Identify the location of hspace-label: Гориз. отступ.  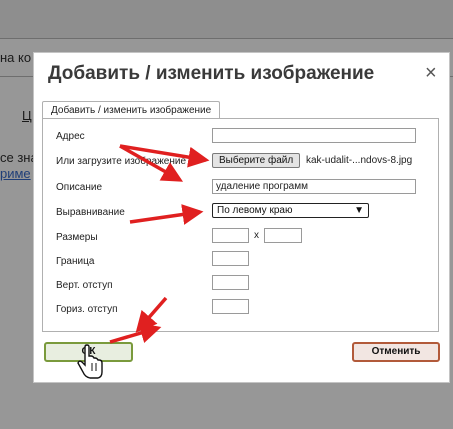
(87, 309).